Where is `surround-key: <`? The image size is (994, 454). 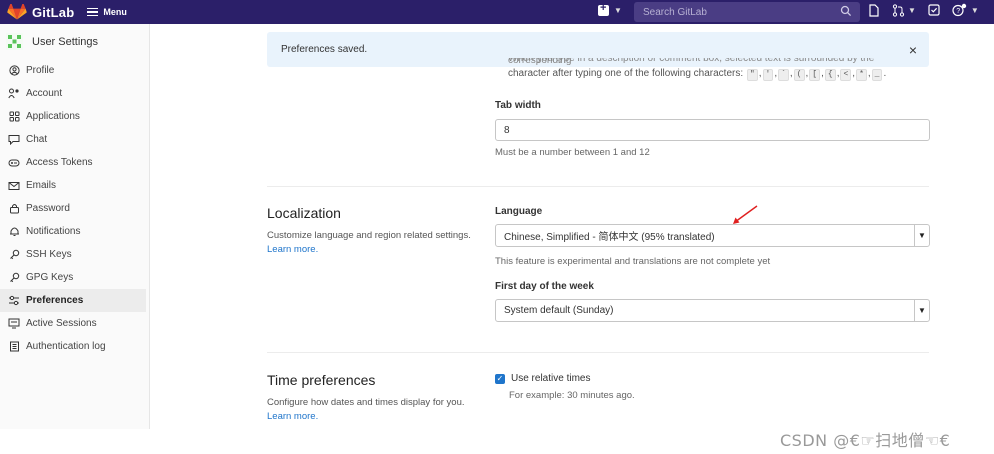
surround-key: < is located at coordinates (846, 75).